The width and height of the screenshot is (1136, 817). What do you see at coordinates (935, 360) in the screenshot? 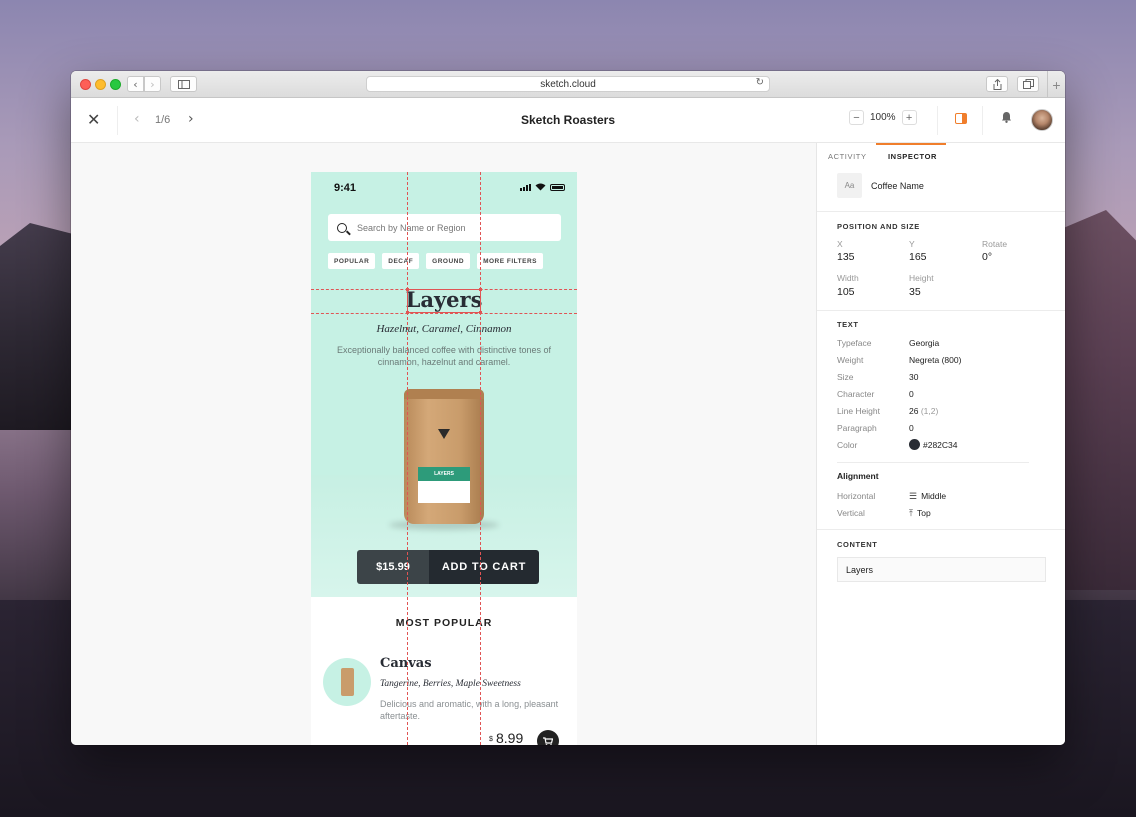
I see `weight-value: Negreta (800)` at bounding box center [935, 360].